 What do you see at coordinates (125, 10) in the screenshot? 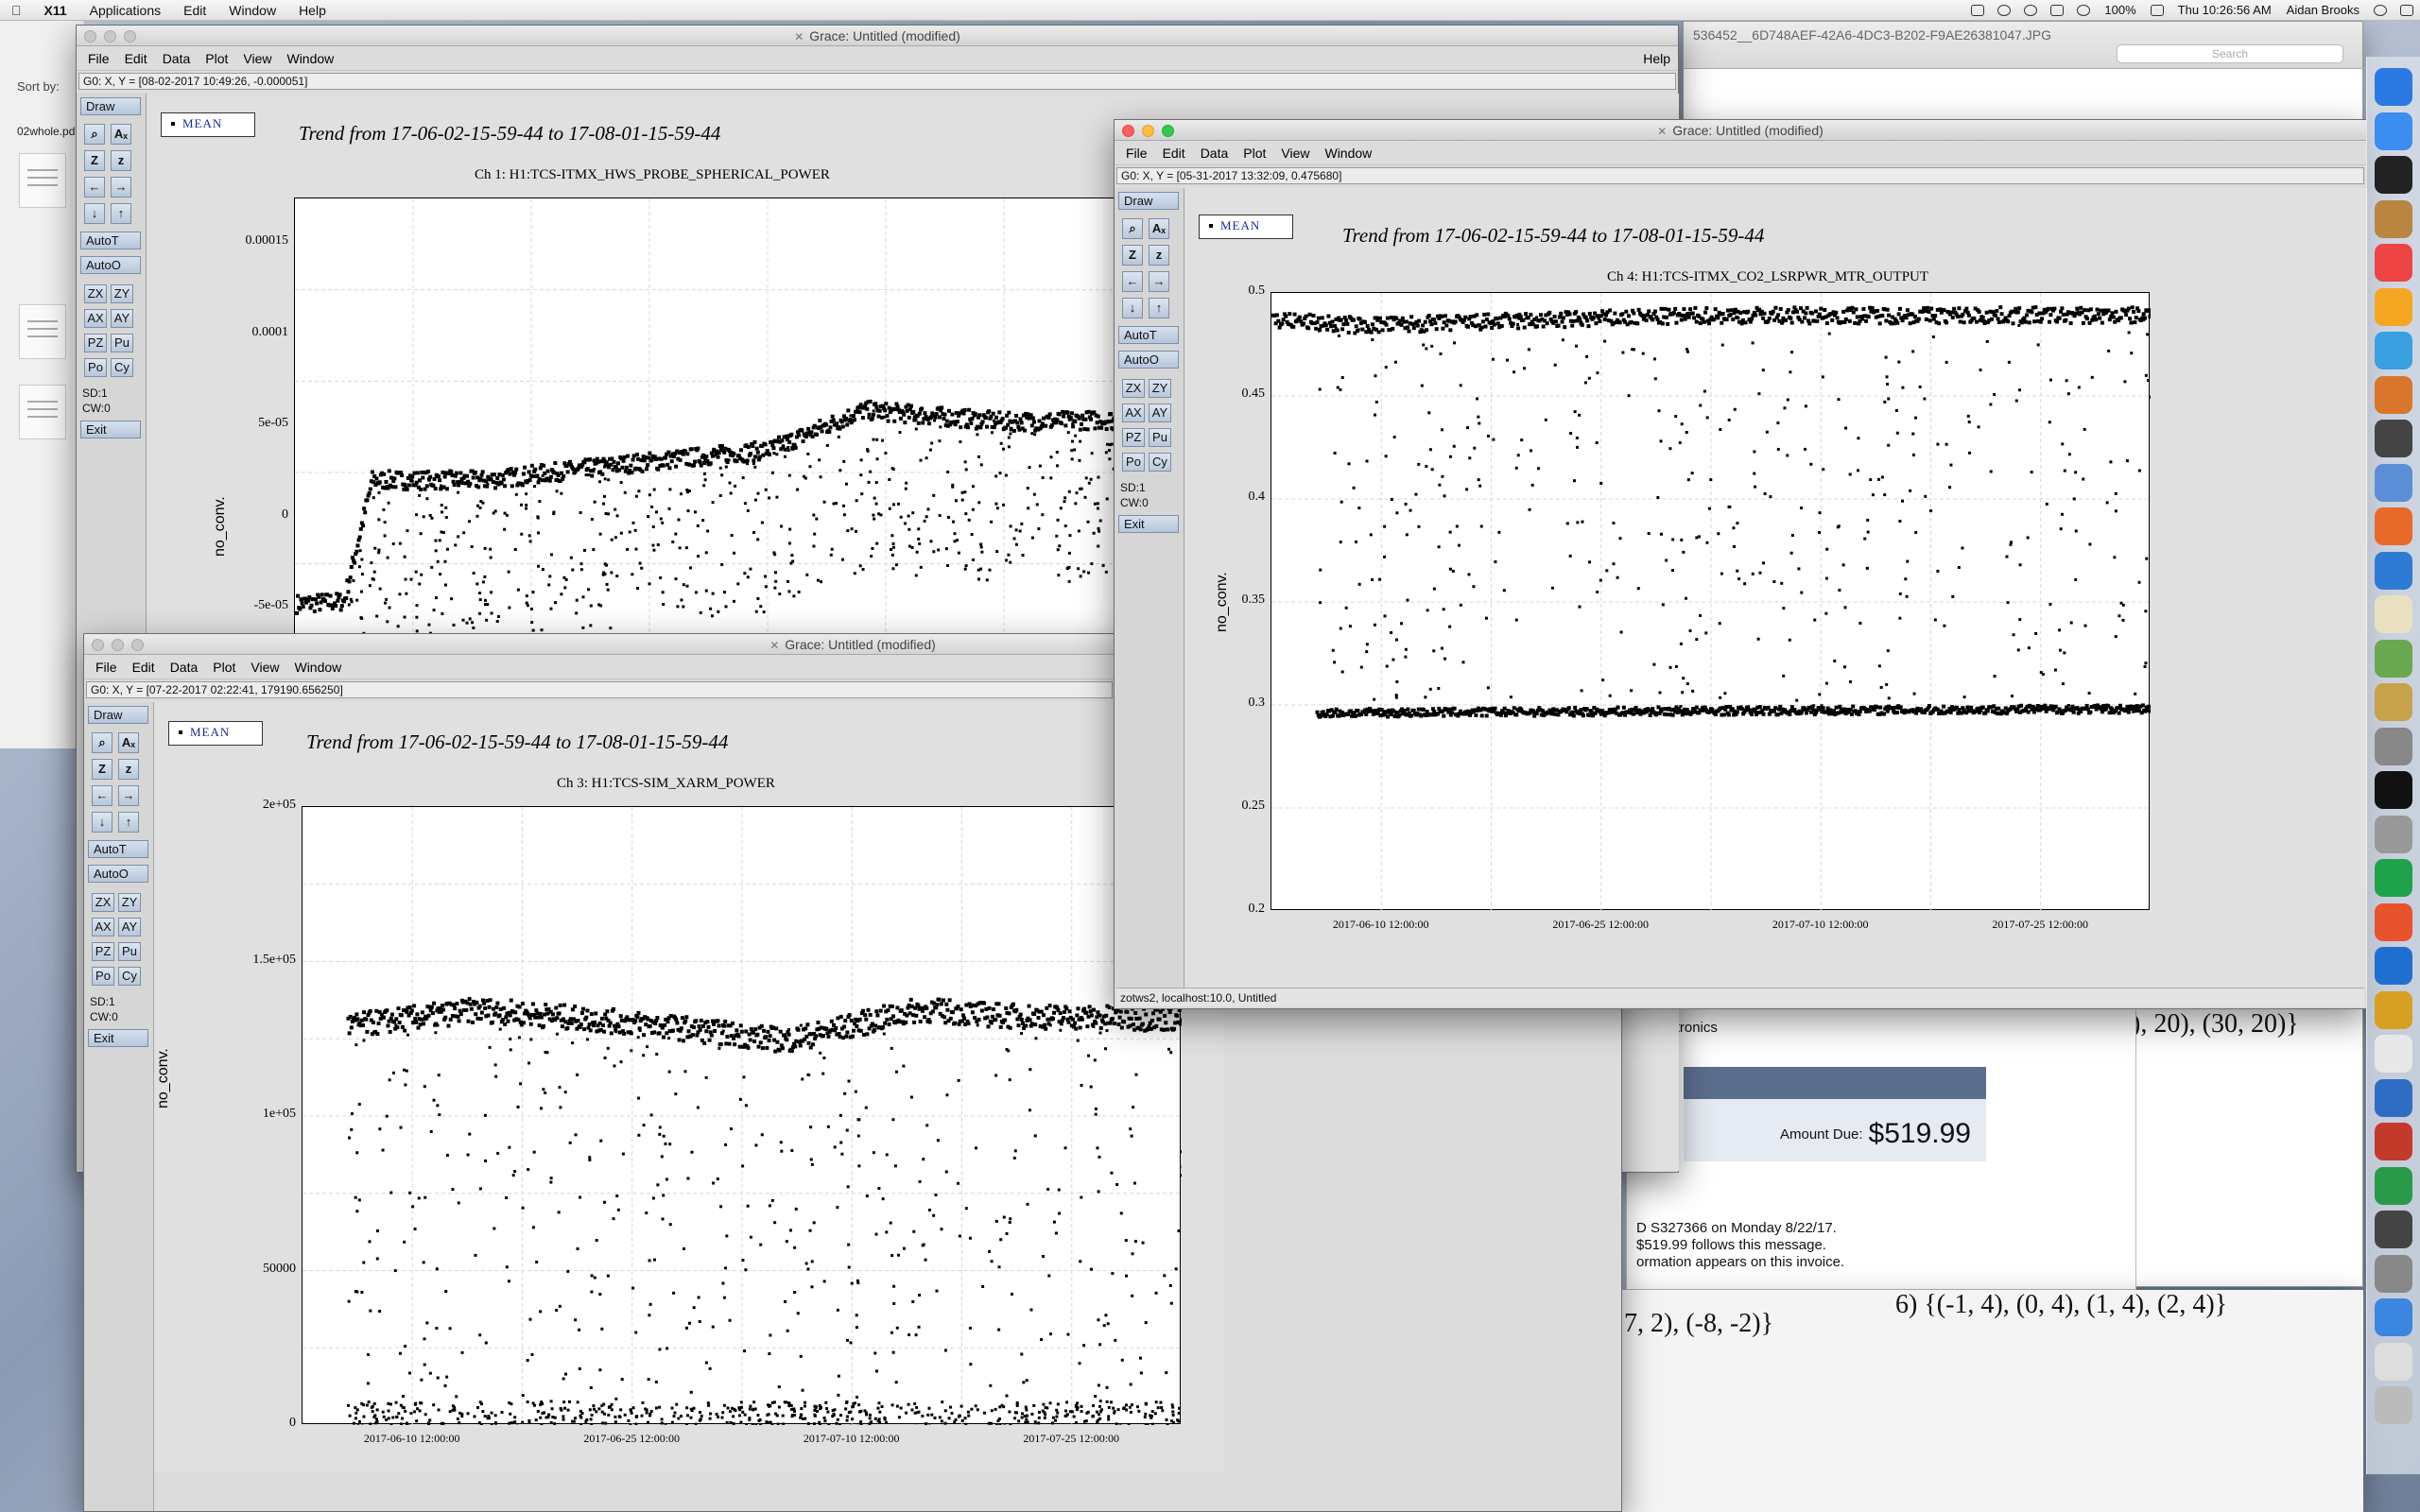
I see `menu-applications: Applications` at bounding box center [125, 10].